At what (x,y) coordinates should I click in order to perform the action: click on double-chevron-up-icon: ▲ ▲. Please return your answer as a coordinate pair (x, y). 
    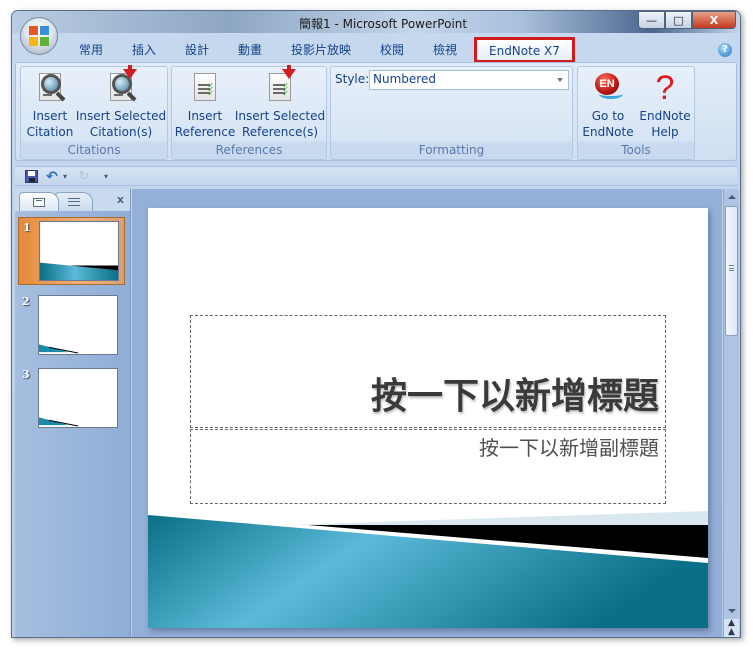
    Looking at the image, I should click on (731, 627).